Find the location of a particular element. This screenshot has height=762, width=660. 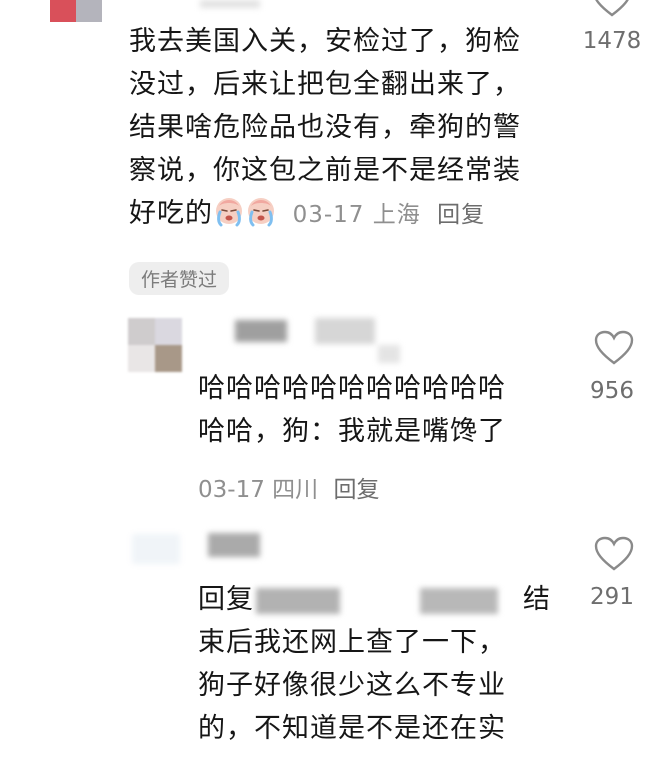

author-liked-badge: 作者赞过 is located at coordinates (179, 278).